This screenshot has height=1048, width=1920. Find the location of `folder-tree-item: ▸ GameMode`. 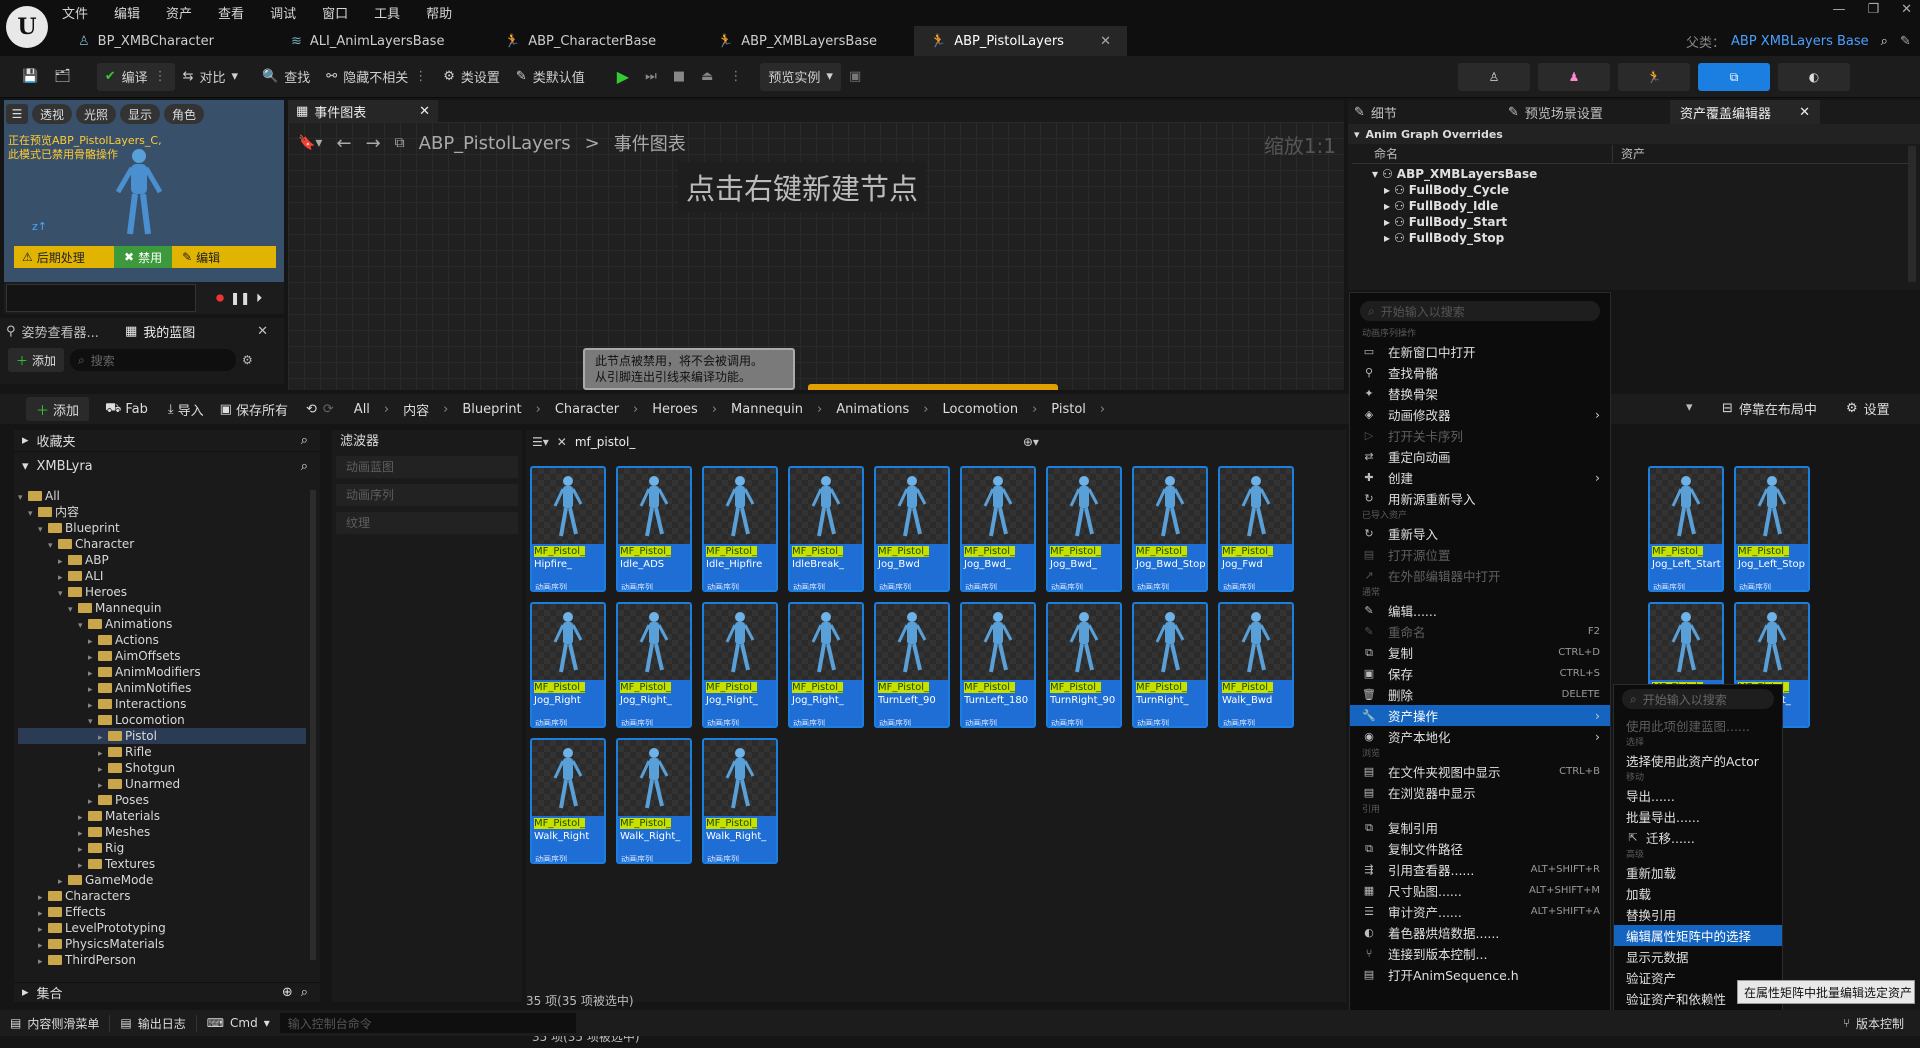

folder-tree-item: ▸ GameMode is located at coordinates (162, 880).